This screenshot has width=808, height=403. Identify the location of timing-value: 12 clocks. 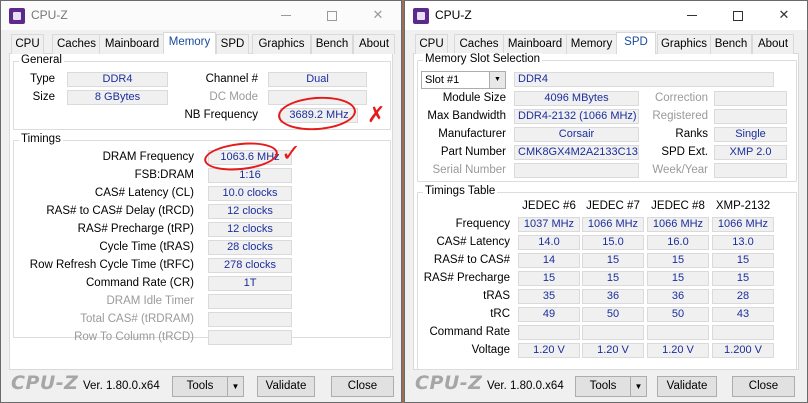
(250, 229).